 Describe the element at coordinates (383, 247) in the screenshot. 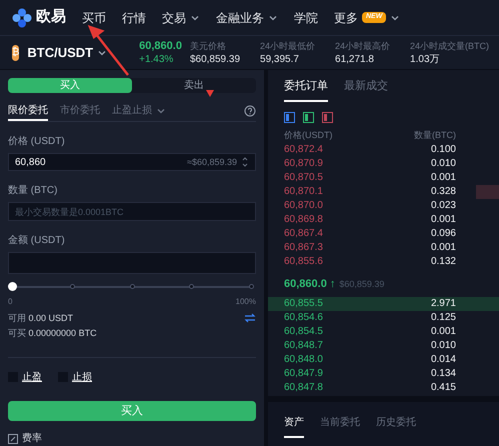

I see `book-row: 60,867.3 0.001` at that location.